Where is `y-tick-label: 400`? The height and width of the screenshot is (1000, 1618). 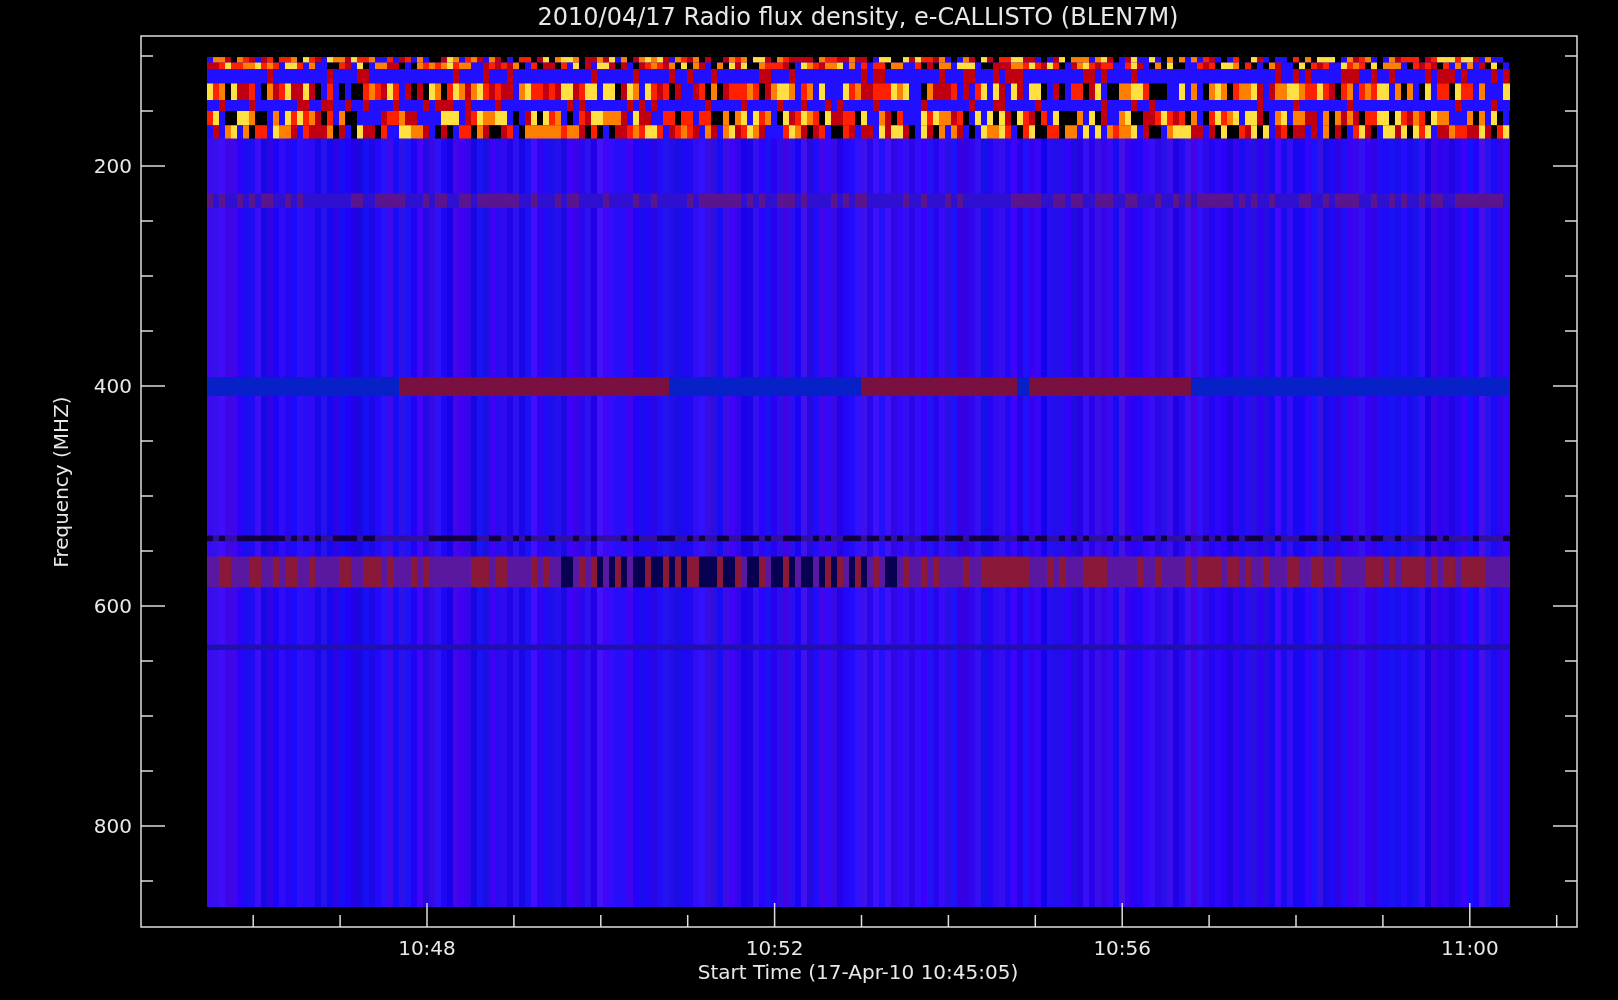 y-tick-label: 400 is located at coordinates (112, 386).